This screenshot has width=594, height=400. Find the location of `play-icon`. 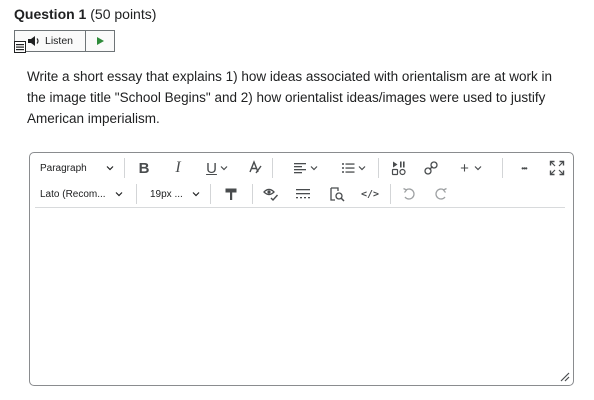

play-icon is located at coordinates (100, 41).